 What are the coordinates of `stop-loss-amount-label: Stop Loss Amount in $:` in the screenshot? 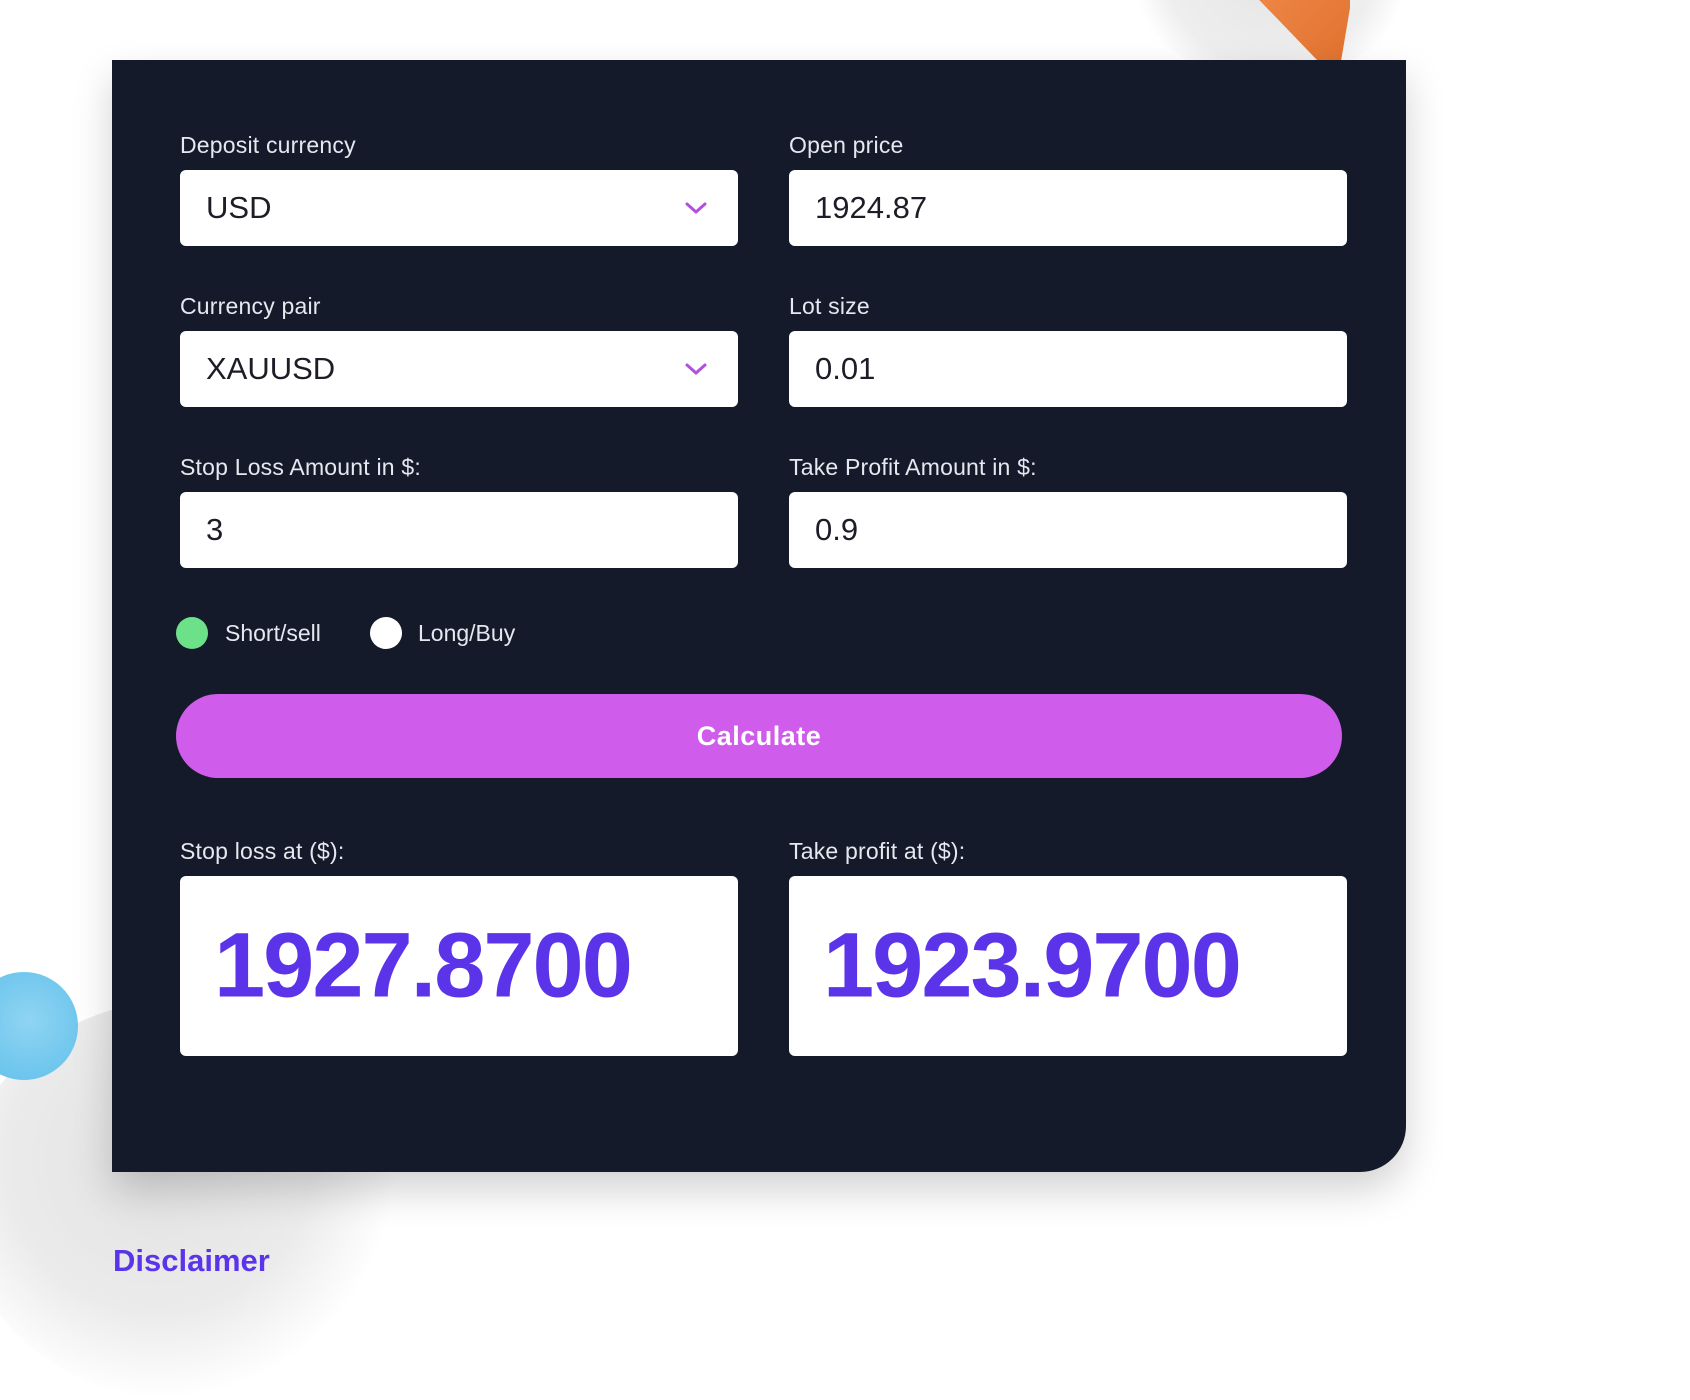 It's located at (300, 467).